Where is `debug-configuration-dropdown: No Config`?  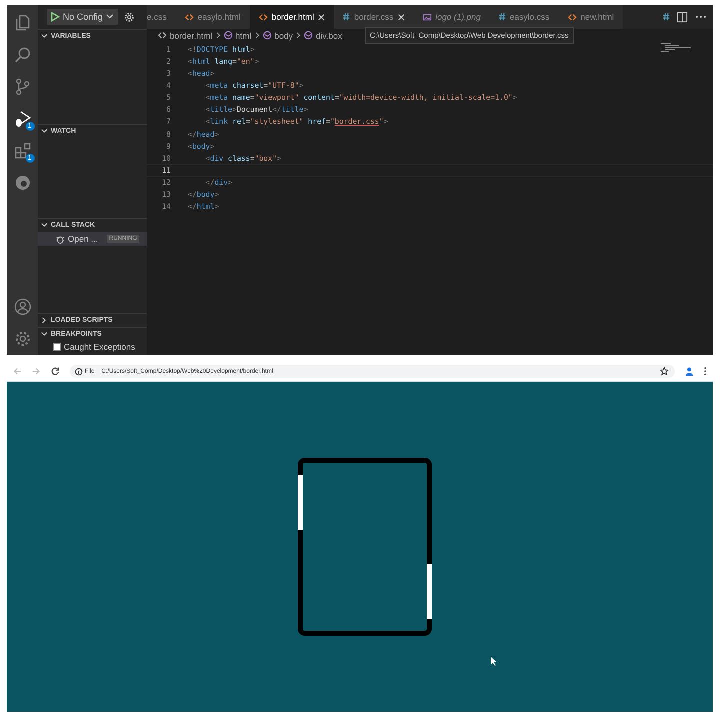 debug-configuration-dropdown: No Config is located at coordinates (82, 17).